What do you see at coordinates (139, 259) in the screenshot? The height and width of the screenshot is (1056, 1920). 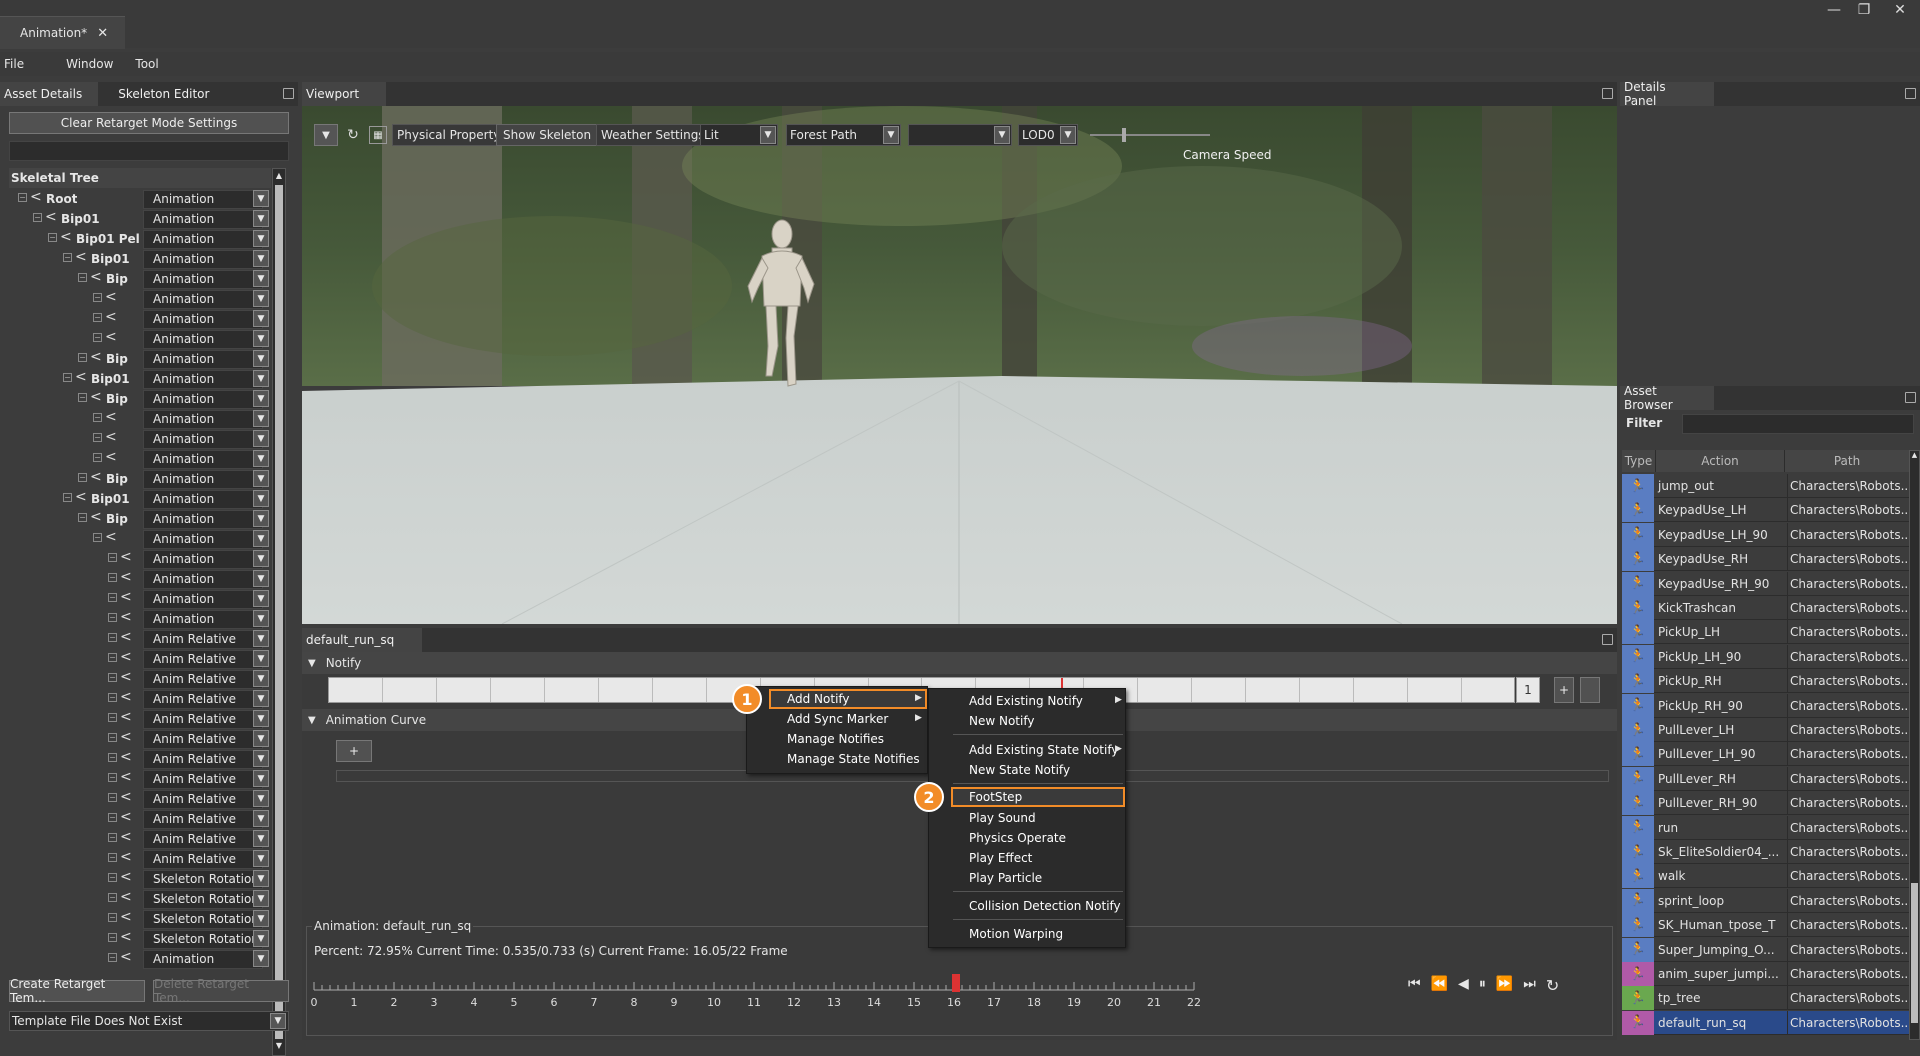 I see `tree-row: − < Bip01 Animation ▼` at bounding box center [139, 259].